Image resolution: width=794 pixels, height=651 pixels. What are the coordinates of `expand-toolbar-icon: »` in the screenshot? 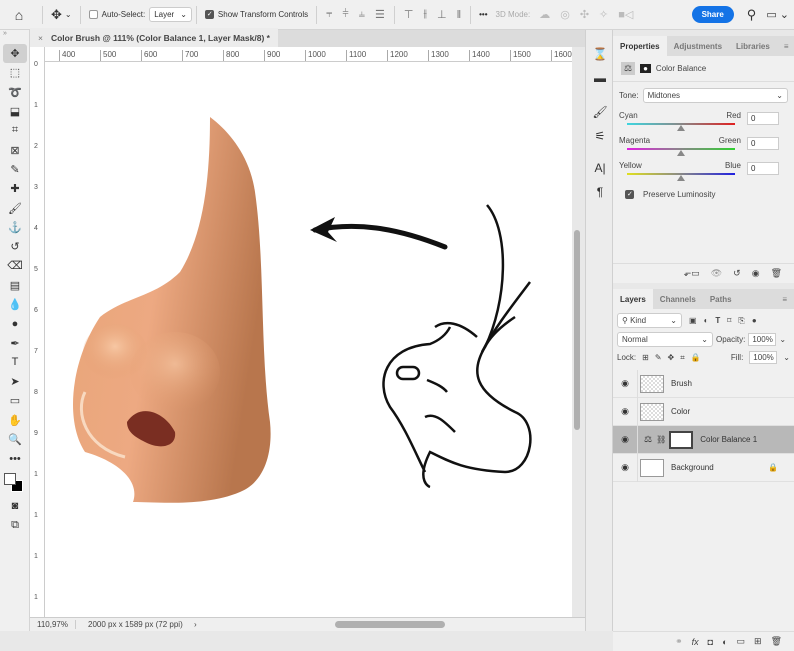 It's located at (14, 37).